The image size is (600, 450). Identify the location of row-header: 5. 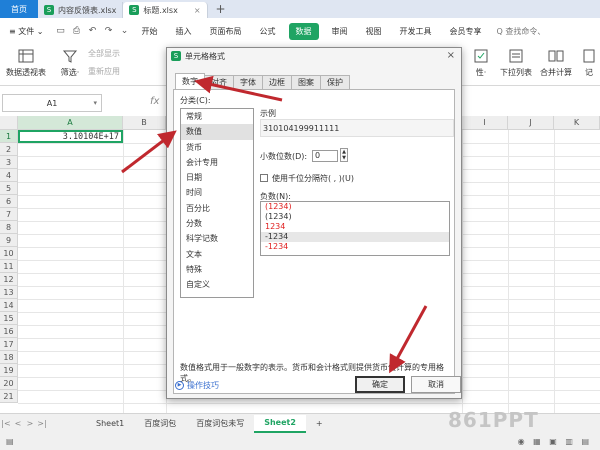
(9, 188).